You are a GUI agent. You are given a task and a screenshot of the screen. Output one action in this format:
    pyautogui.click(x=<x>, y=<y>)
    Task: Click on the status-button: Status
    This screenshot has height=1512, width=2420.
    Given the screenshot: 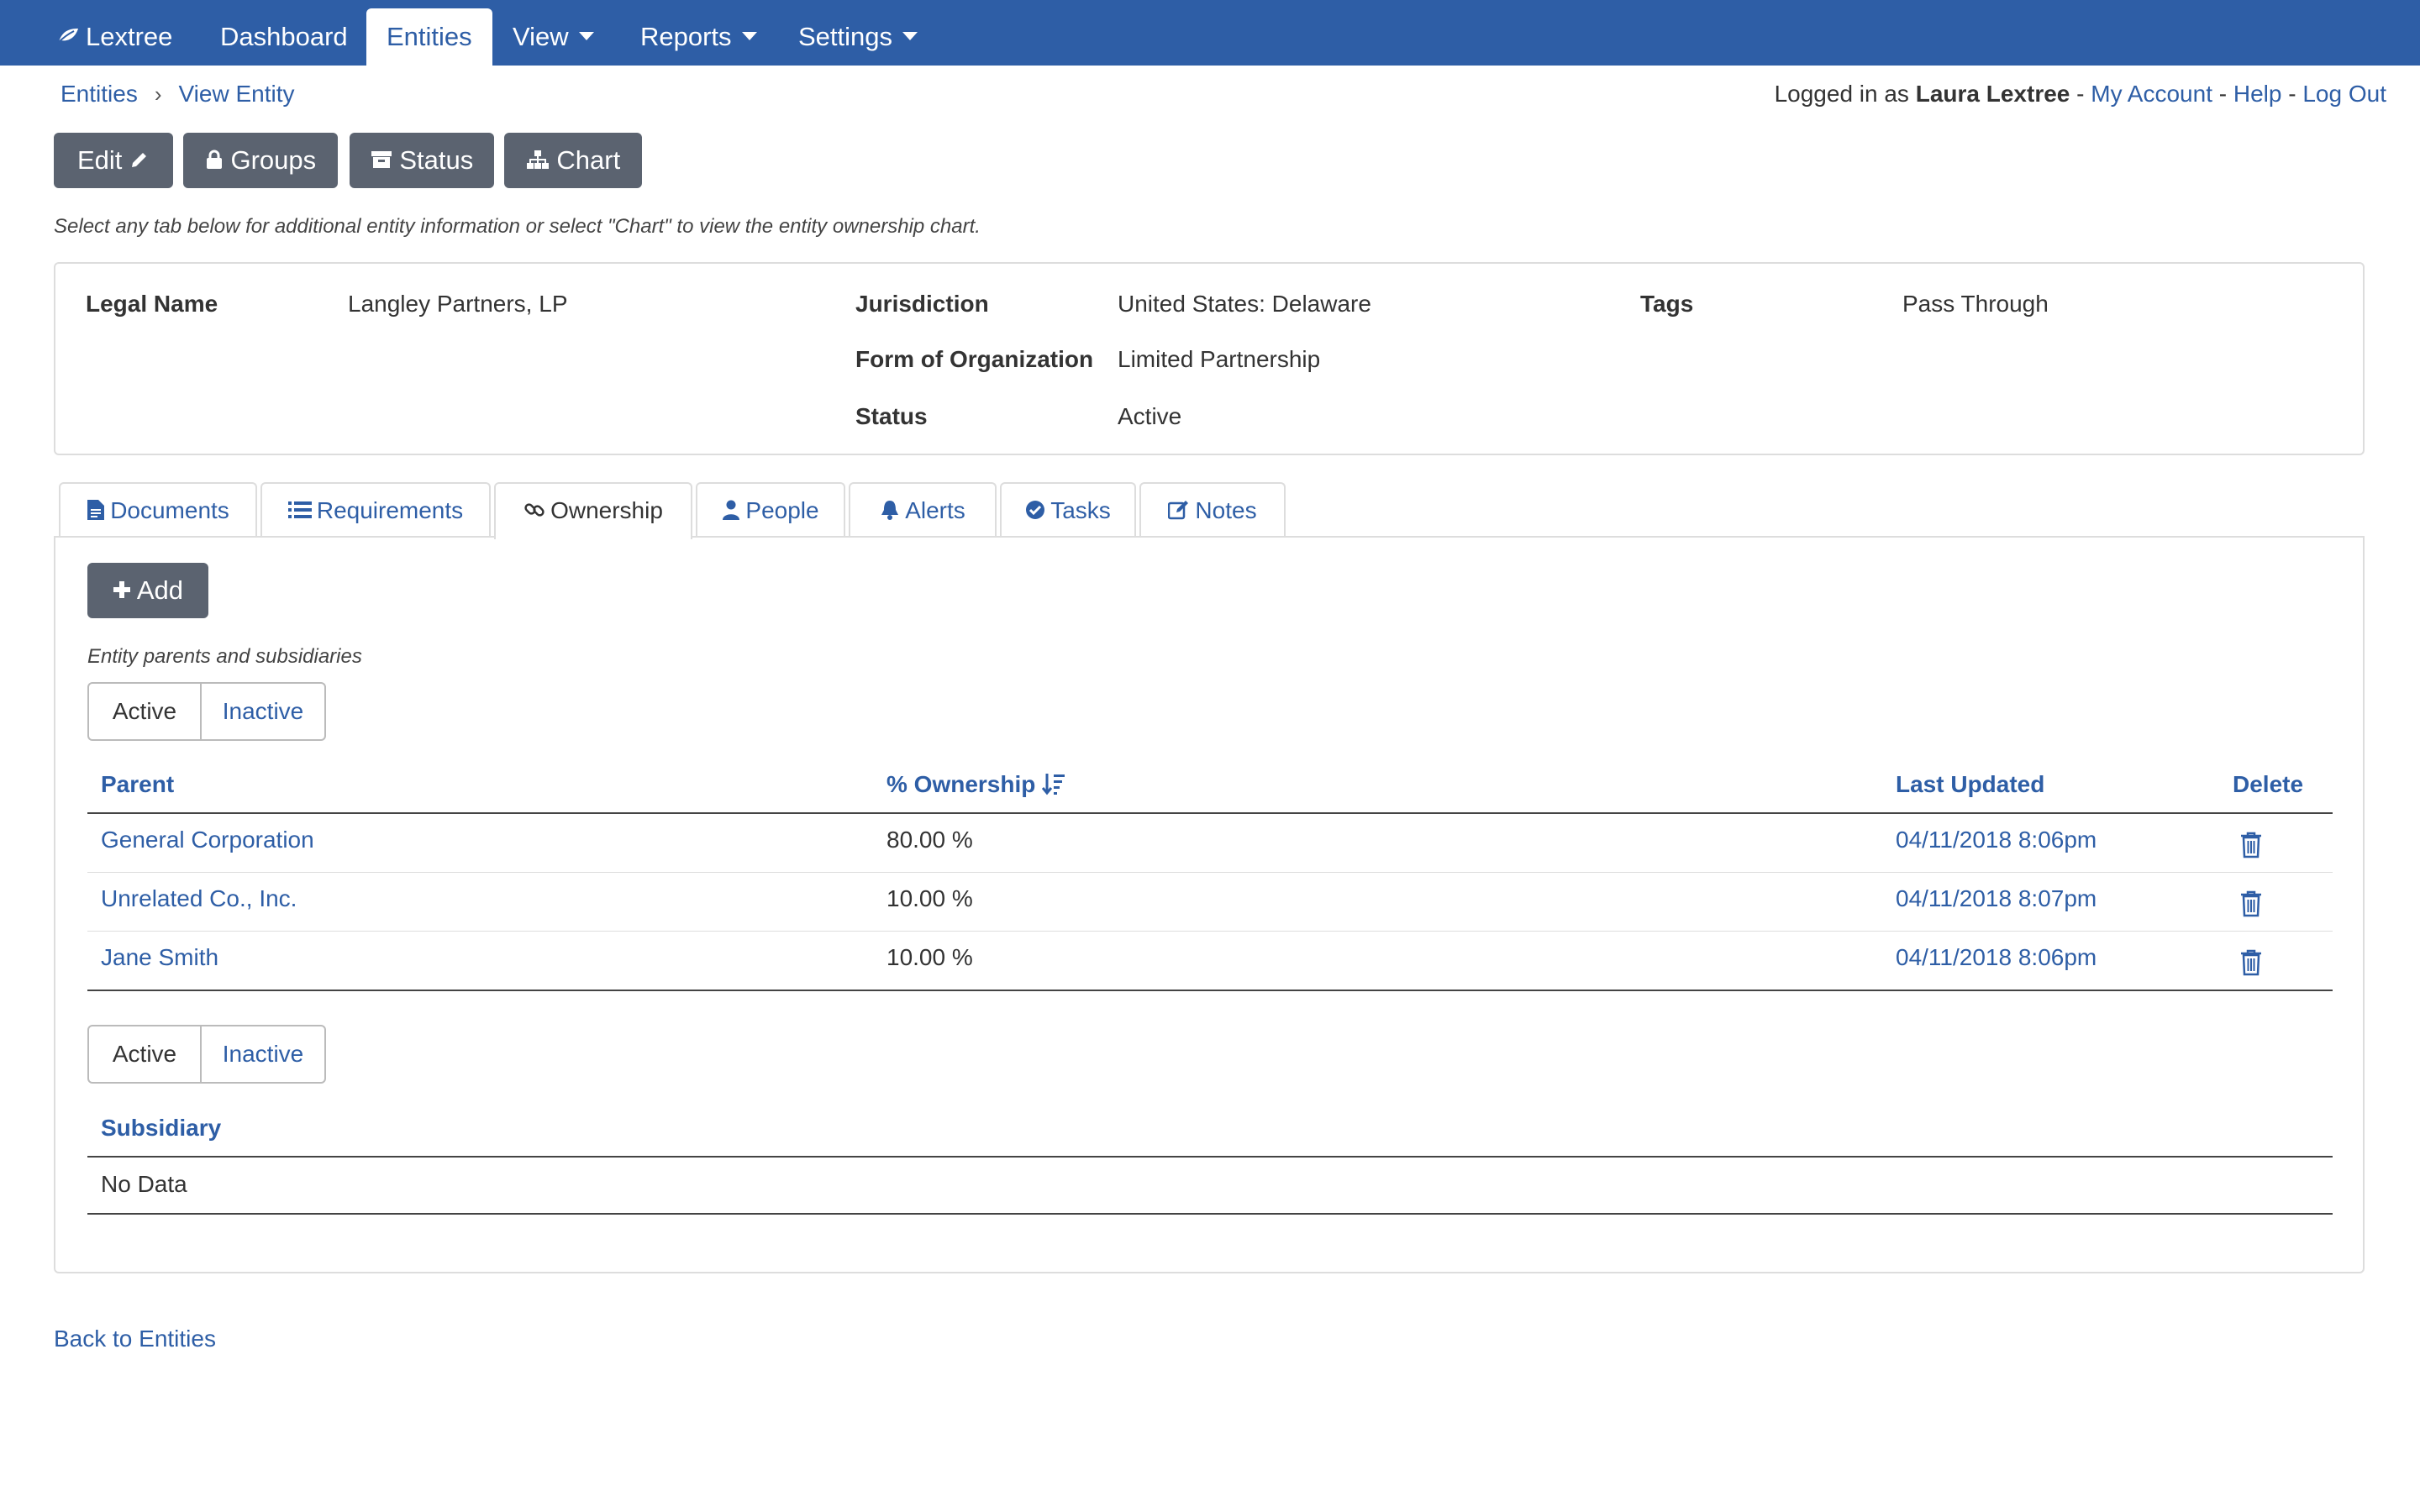 What is the action you would take?
    pyautogui.click(x=422, y=160)
    